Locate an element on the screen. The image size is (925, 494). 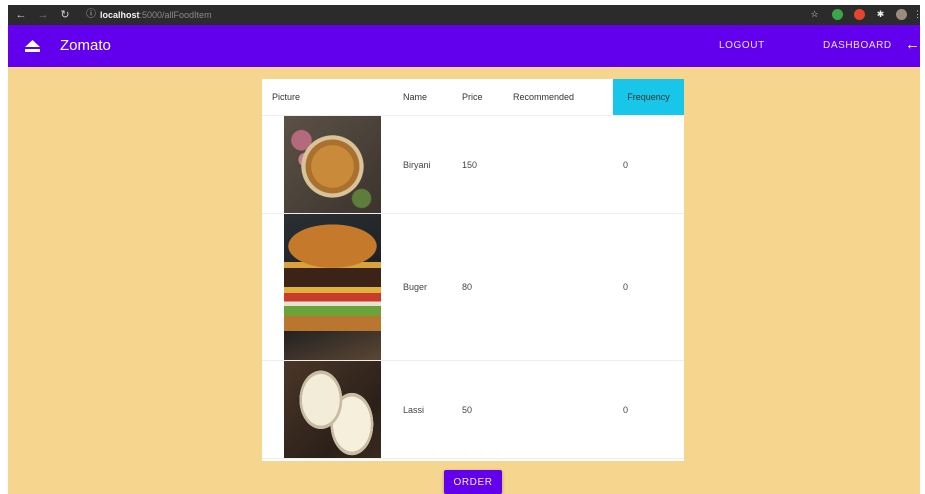
column-header-picture: Picture is located at coordinates (332, 97).